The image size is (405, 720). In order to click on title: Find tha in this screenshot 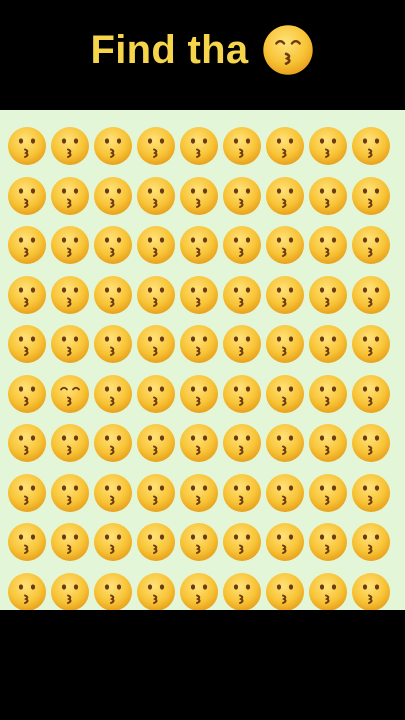, I will do `click(203, 50)`.